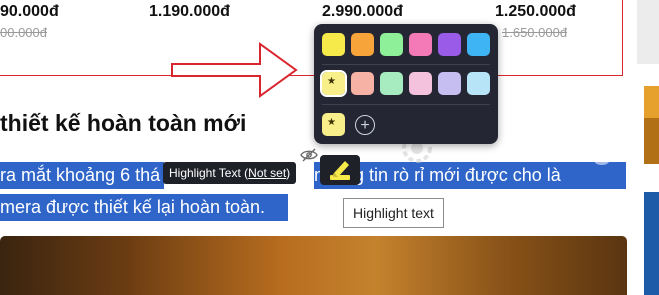 The height and width of the screenshot is (295, 659). What do you see at coordinates (651, 243) in the screenshot?
I see `side-thumbnail-bottom` at bounding box center [651, 243].